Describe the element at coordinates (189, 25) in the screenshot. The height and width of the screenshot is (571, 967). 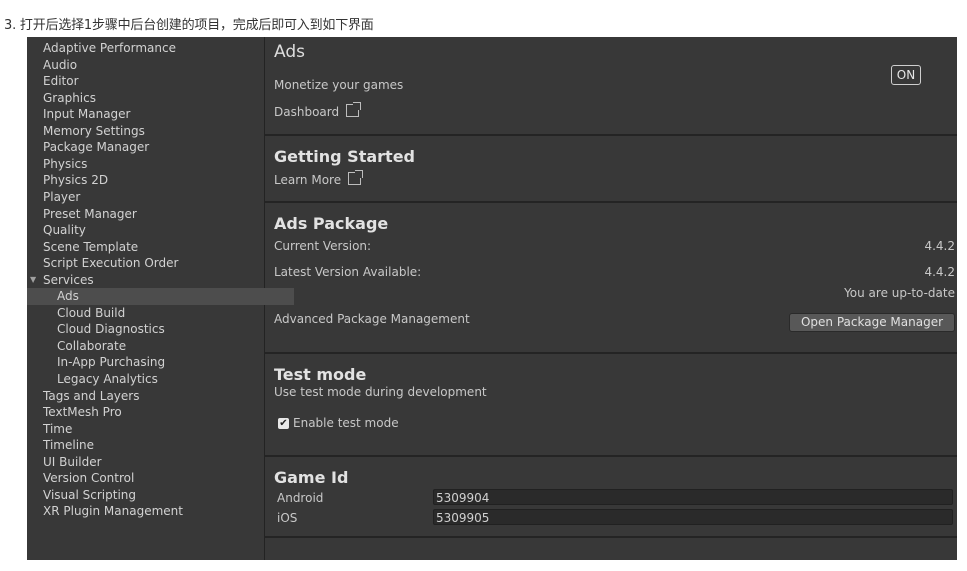
I see `caption-text: 3. 打开后选择1步骤中后台创建的项目，完成后即可入到如下界面` at that location.